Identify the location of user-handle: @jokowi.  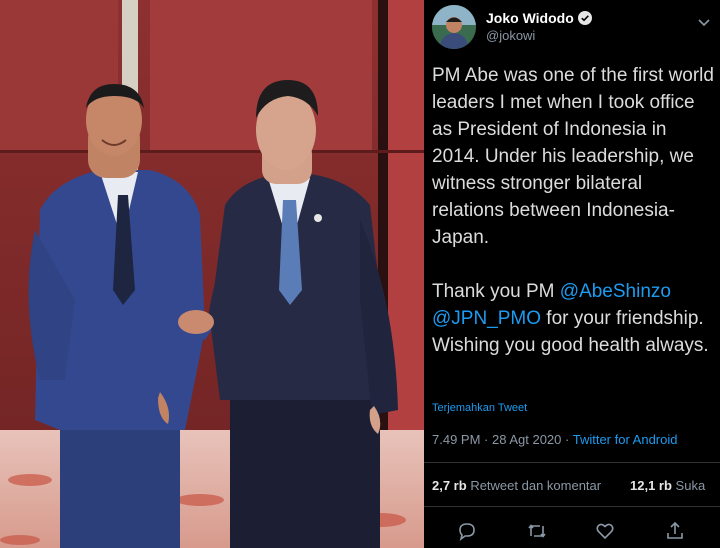
(539, 36).